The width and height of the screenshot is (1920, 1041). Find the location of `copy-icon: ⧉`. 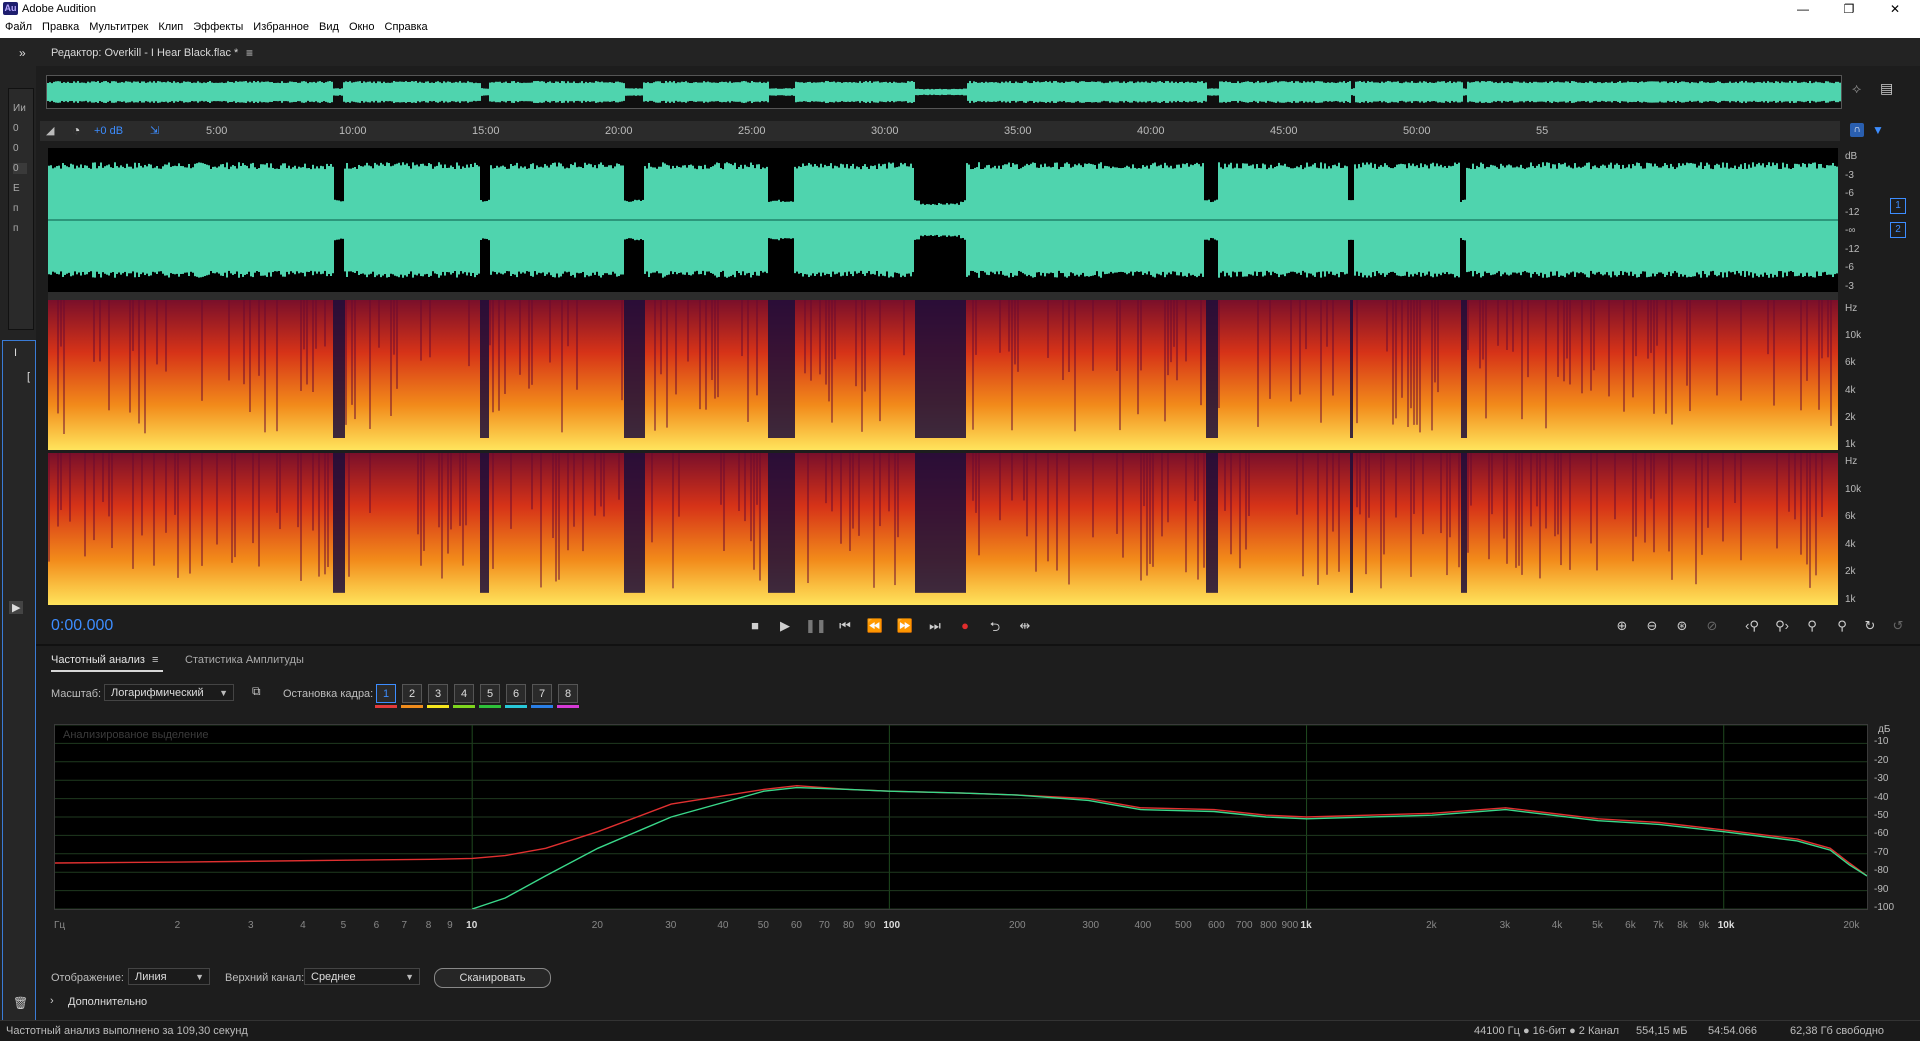

copy-icon: ⧉ is located at coordinates (256, 691).